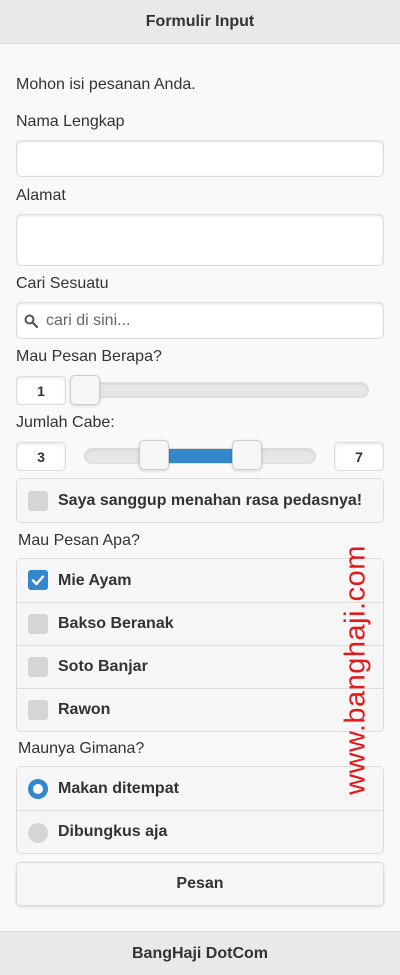  I want to click on service-option-dibungkus-aja: Dibungkus aja, so click(200, 831).